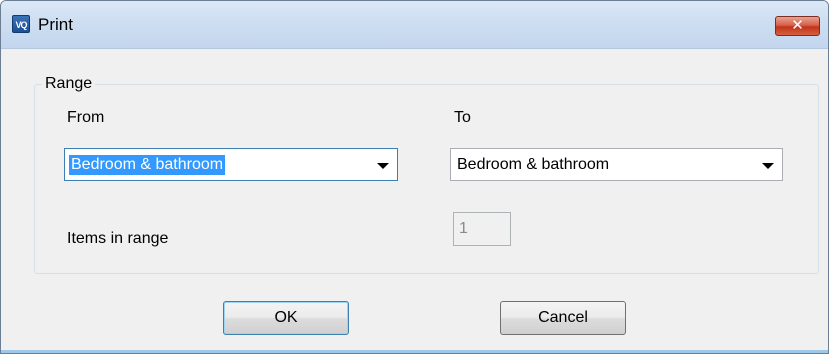  What do you see at coordinates (147, 165) in the screenshot?
I see `from-dropdown-value: Bedroom & bathroom` at bounding box center [147, 165].